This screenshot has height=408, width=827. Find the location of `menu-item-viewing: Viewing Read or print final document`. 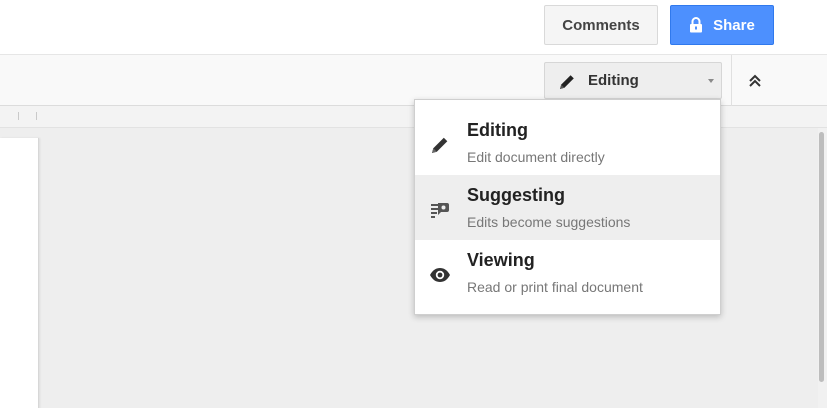

menu-item-viewing: Viewing Read or print final document is located at coordinates (567, 272).